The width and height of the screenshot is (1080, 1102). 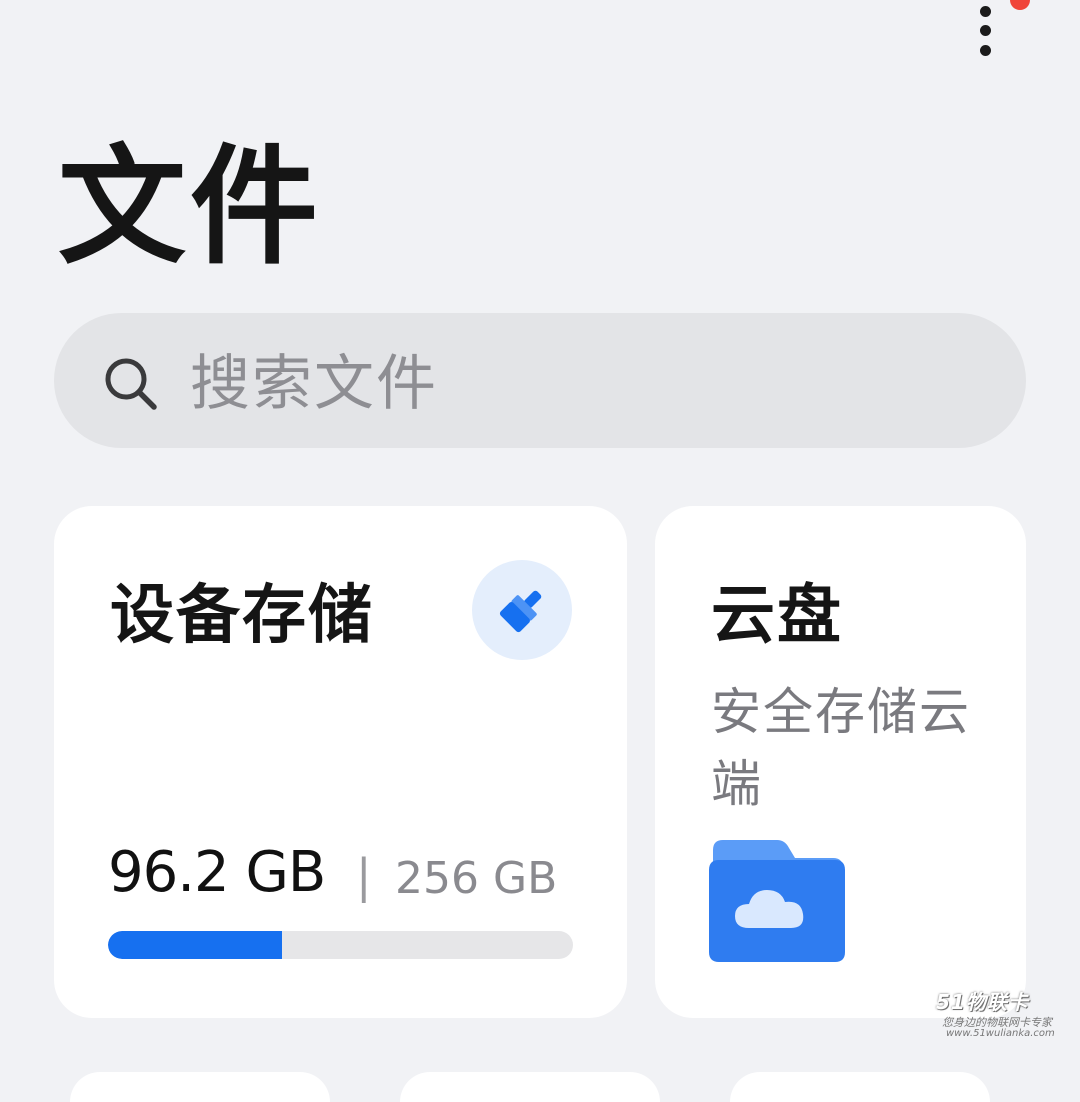 What do you see at coordinates (314, 384) in the screenshot?
I see `search-placeholder: 搜索文件` at bounding box center [314, 384].